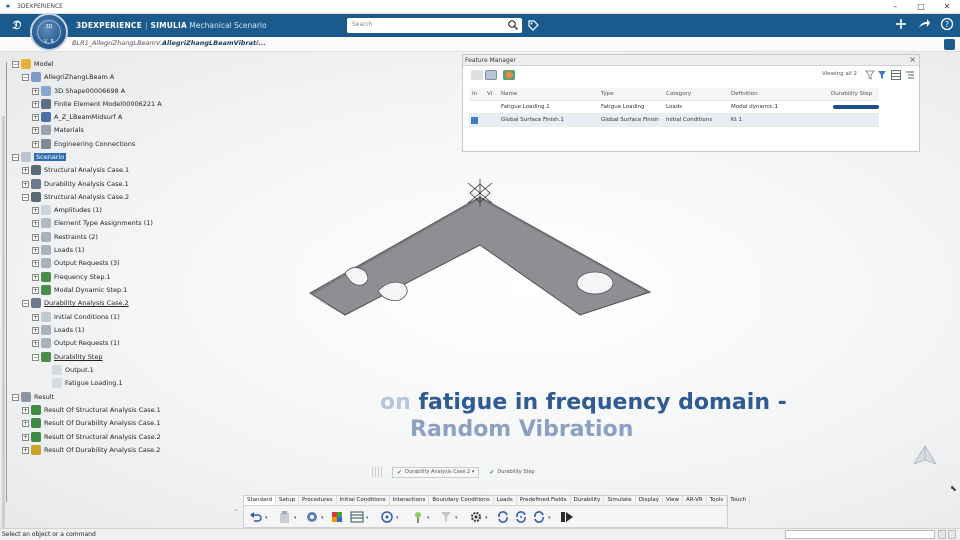  Describe the element at coordinates (949, 44) in the screenshot. I see `fullscreen-icon` at that location.